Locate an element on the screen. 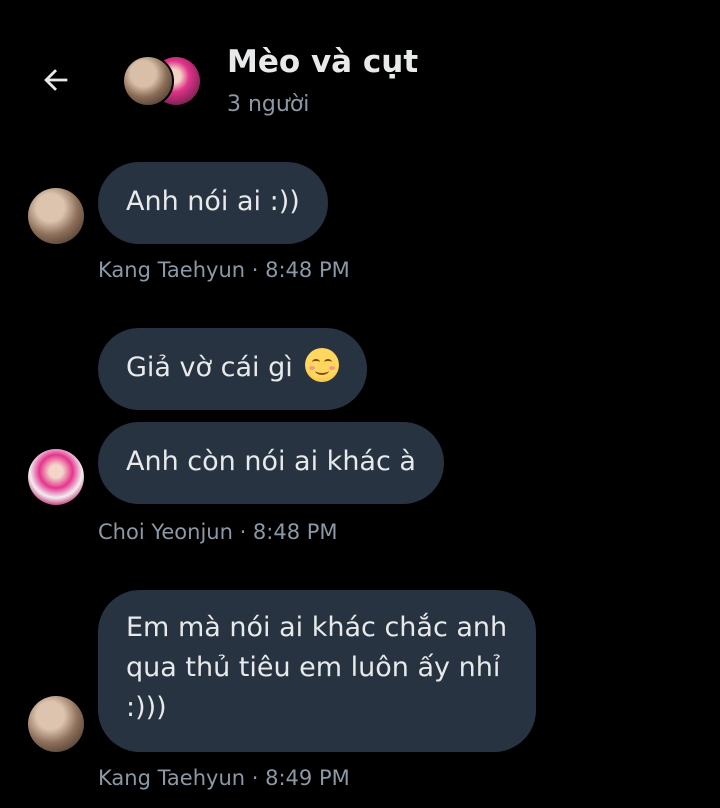 The height and width of the screenshot is (808, 720). smiling-face-emoji-icon is located at coordinates (322, 365).